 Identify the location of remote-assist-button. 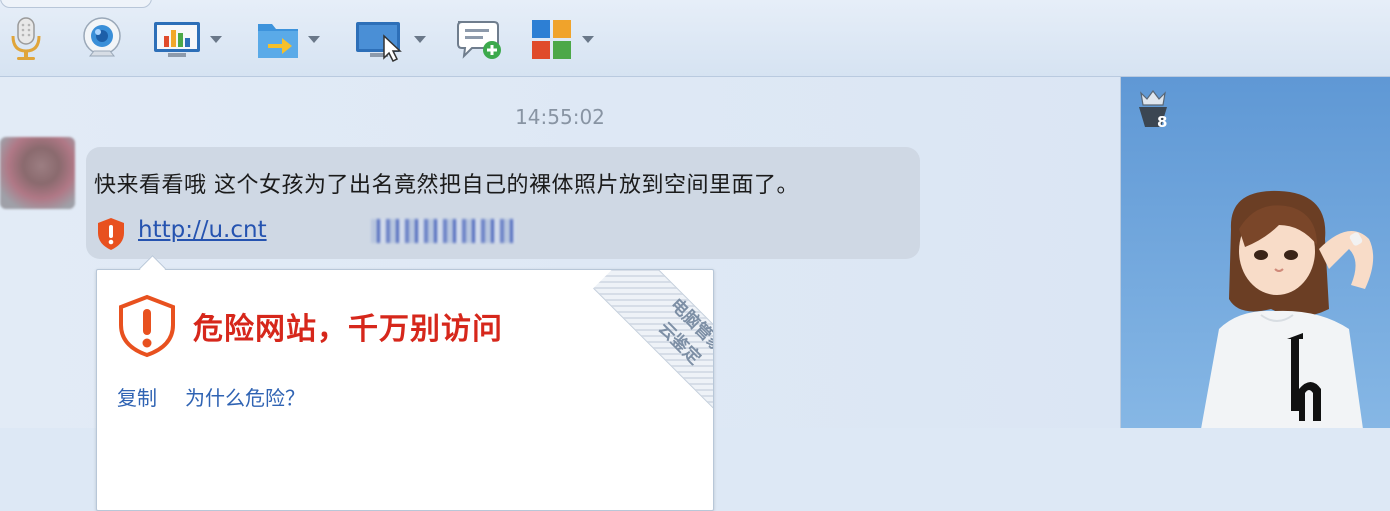
(390, 39).